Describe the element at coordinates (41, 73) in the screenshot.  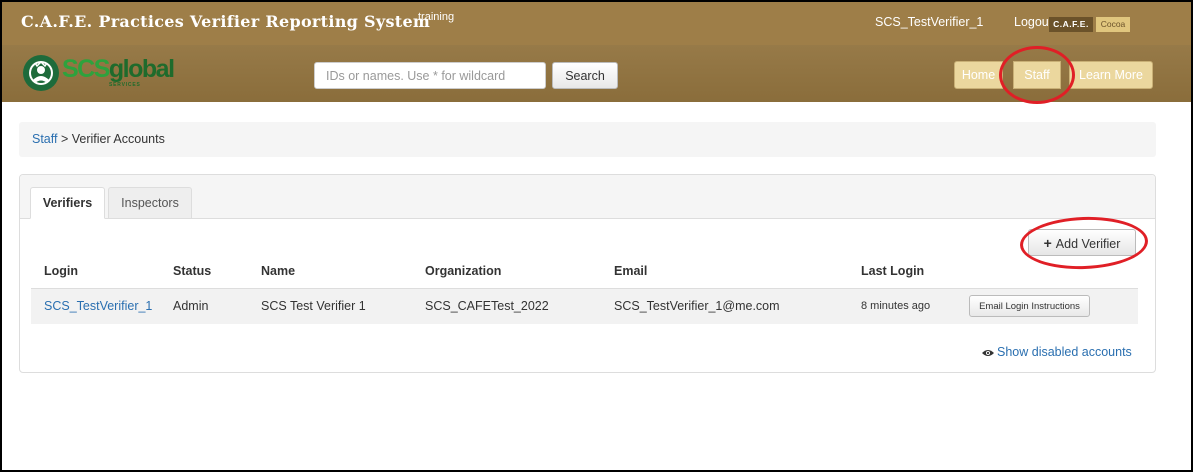
I see `starbucks-logo-icon` at that location.